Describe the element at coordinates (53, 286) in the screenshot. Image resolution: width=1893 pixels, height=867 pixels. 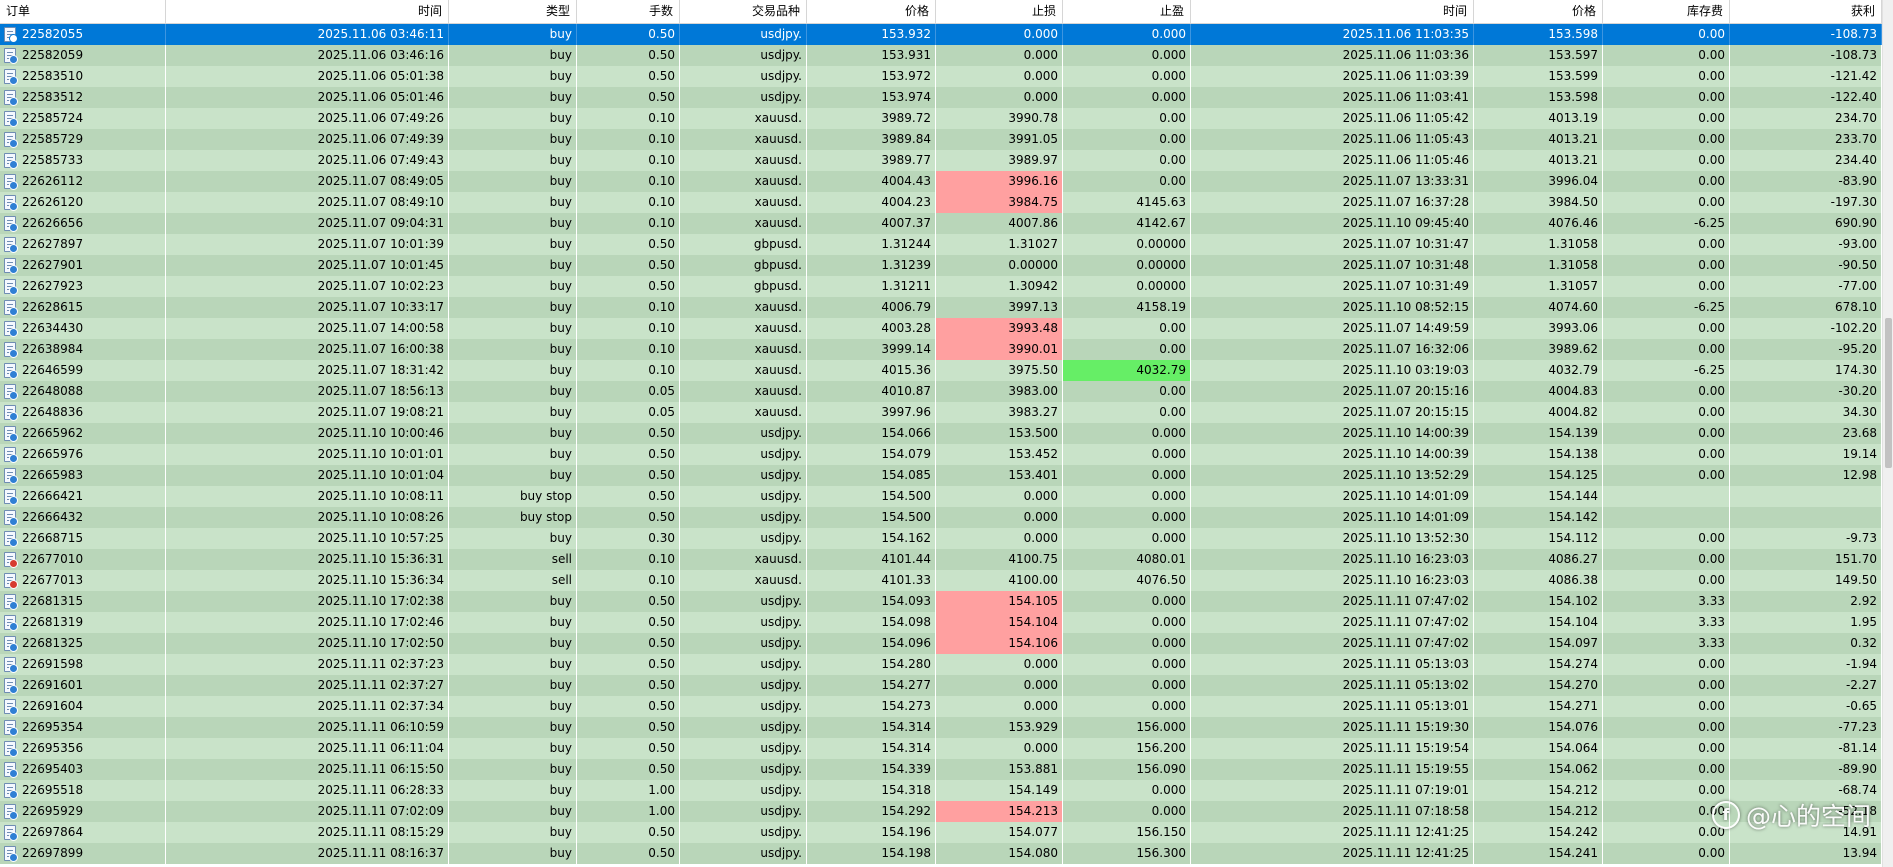
I see `order-number: 22627923` at that location.